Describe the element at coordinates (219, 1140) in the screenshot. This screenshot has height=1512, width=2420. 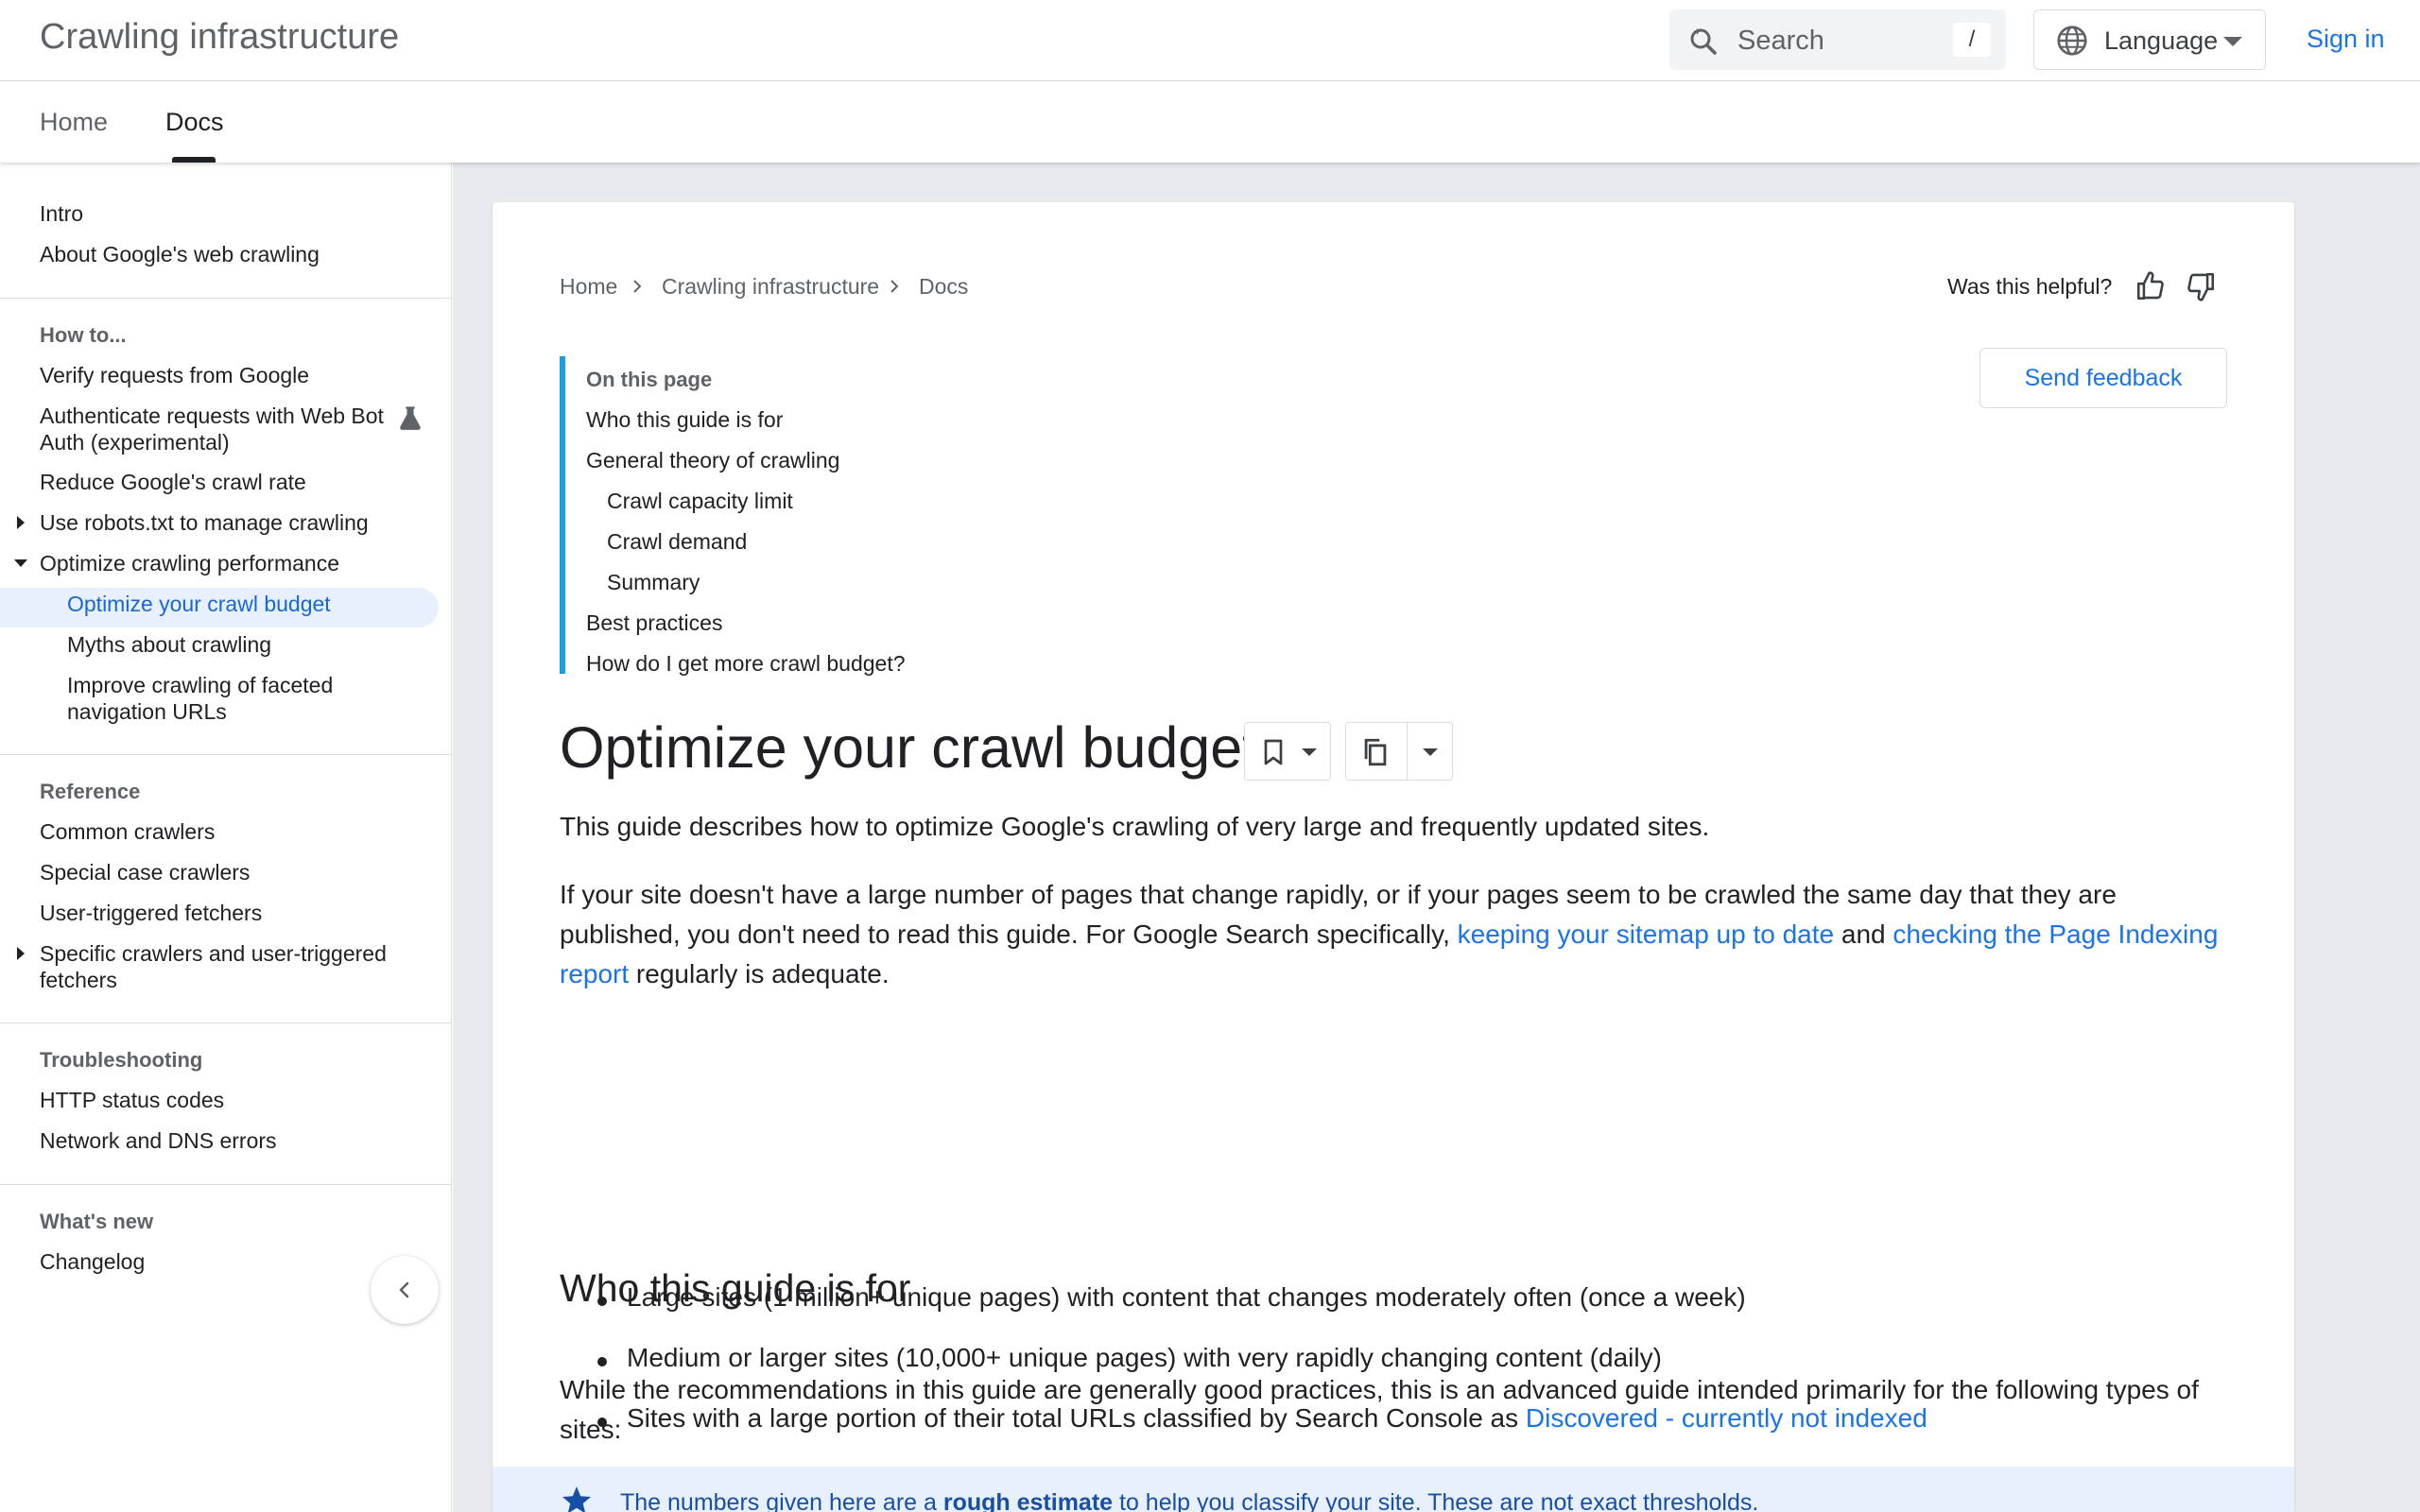
I see `sidebar-item-network-dns: Network and DNS errors` at that location.